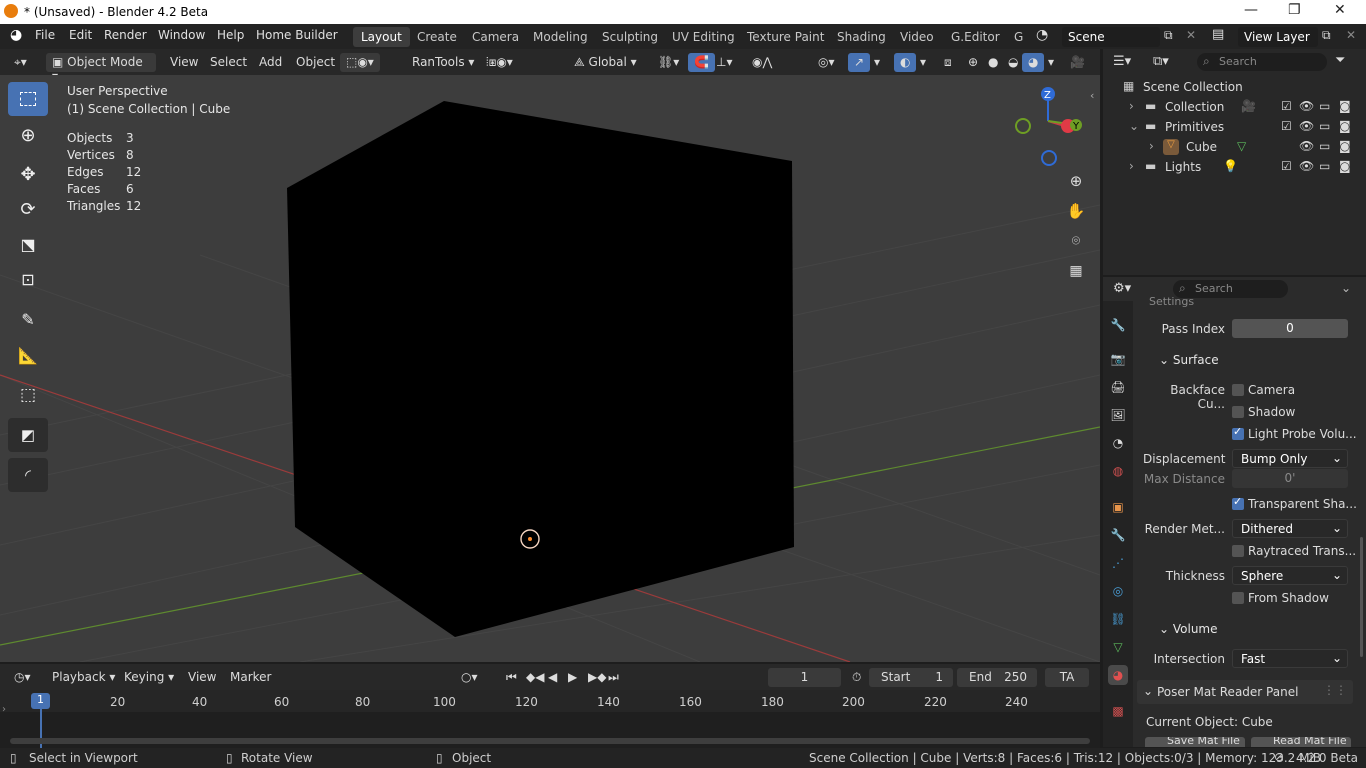  What do you see at coordinates (1118, 619) in the screenshot?
I see `constraints-tab-icon: ⛓` at bounding box center [1118, 619].